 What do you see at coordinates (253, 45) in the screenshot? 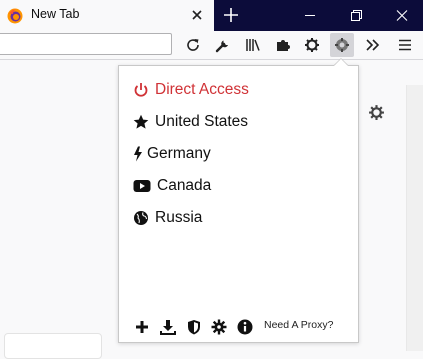
I see `library-icon` at bounding box center [253, 45].